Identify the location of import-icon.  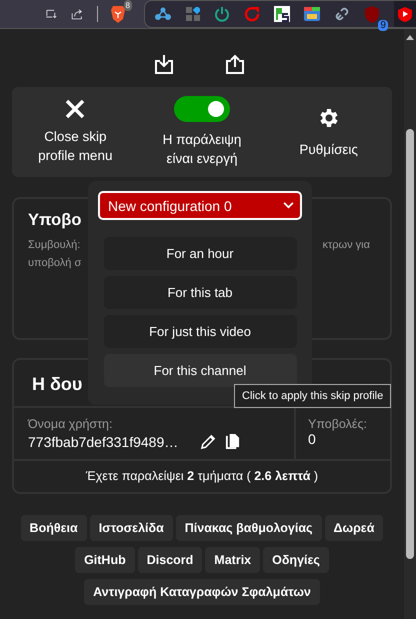
(163, 64).